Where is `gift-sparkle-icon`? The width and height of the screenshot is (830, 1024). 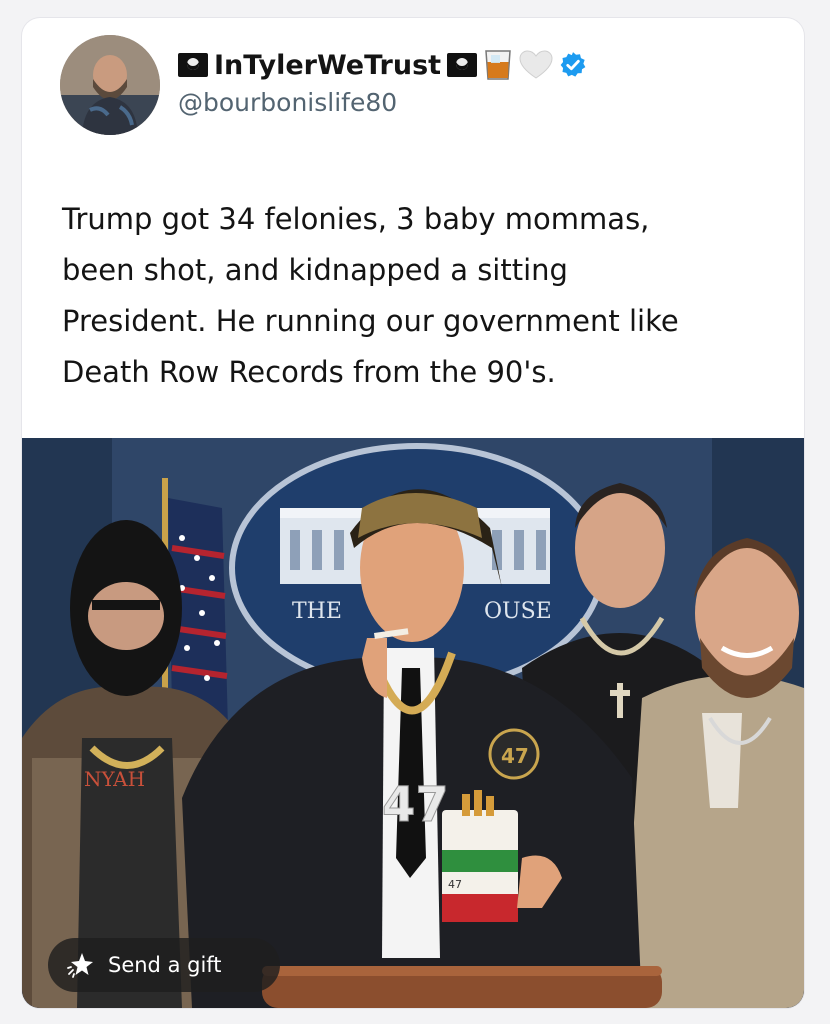
gift-sparkle-icon is located at coordinates (80, 965).